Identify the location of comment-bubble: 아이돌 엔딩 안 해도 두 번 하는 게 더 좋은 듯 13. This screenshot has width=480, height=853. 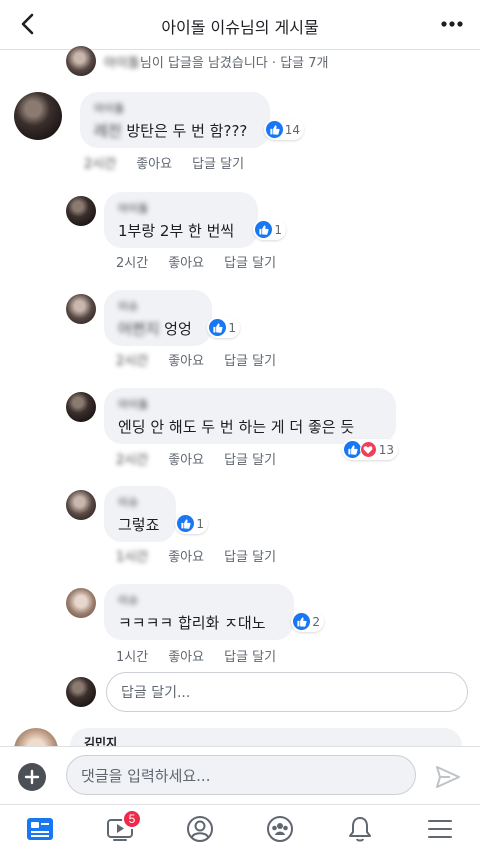
(251, 424).